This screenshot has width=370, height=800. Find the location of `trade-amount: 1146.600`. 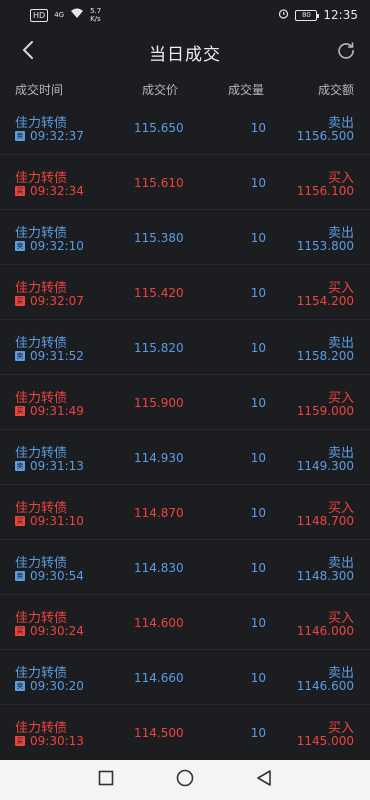

trade-amount: 1146.600 is located at coordinates (325, 686).